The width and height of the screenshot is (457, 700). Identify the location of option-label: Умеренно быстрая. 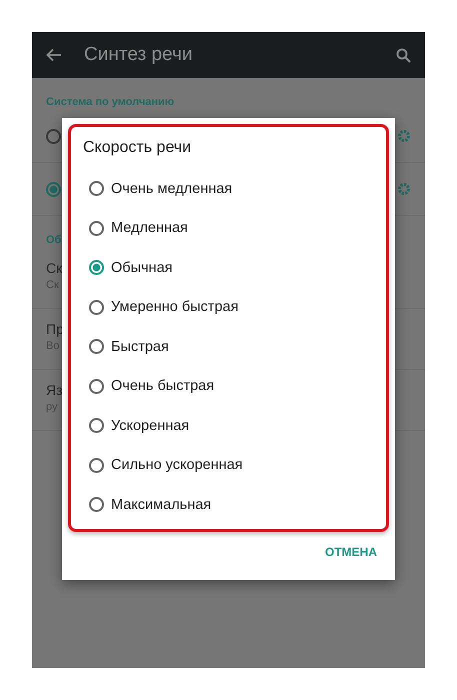
(174, 307).